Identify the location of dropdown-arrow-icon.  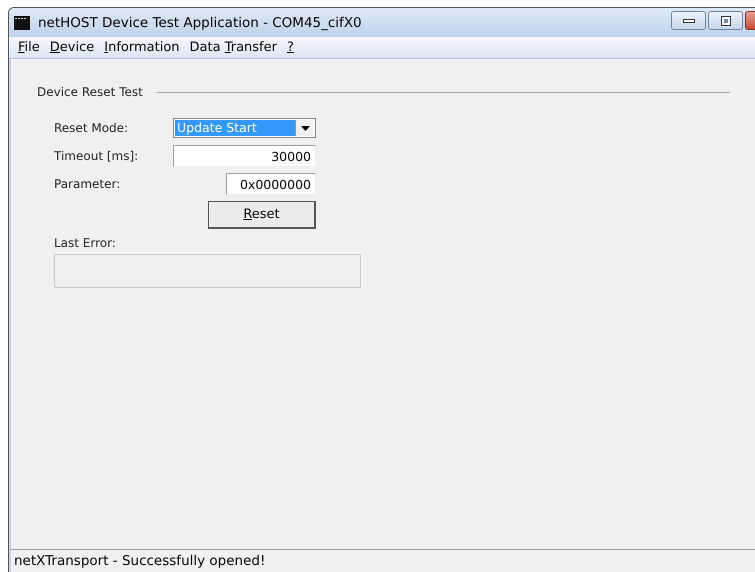
(305, 128).